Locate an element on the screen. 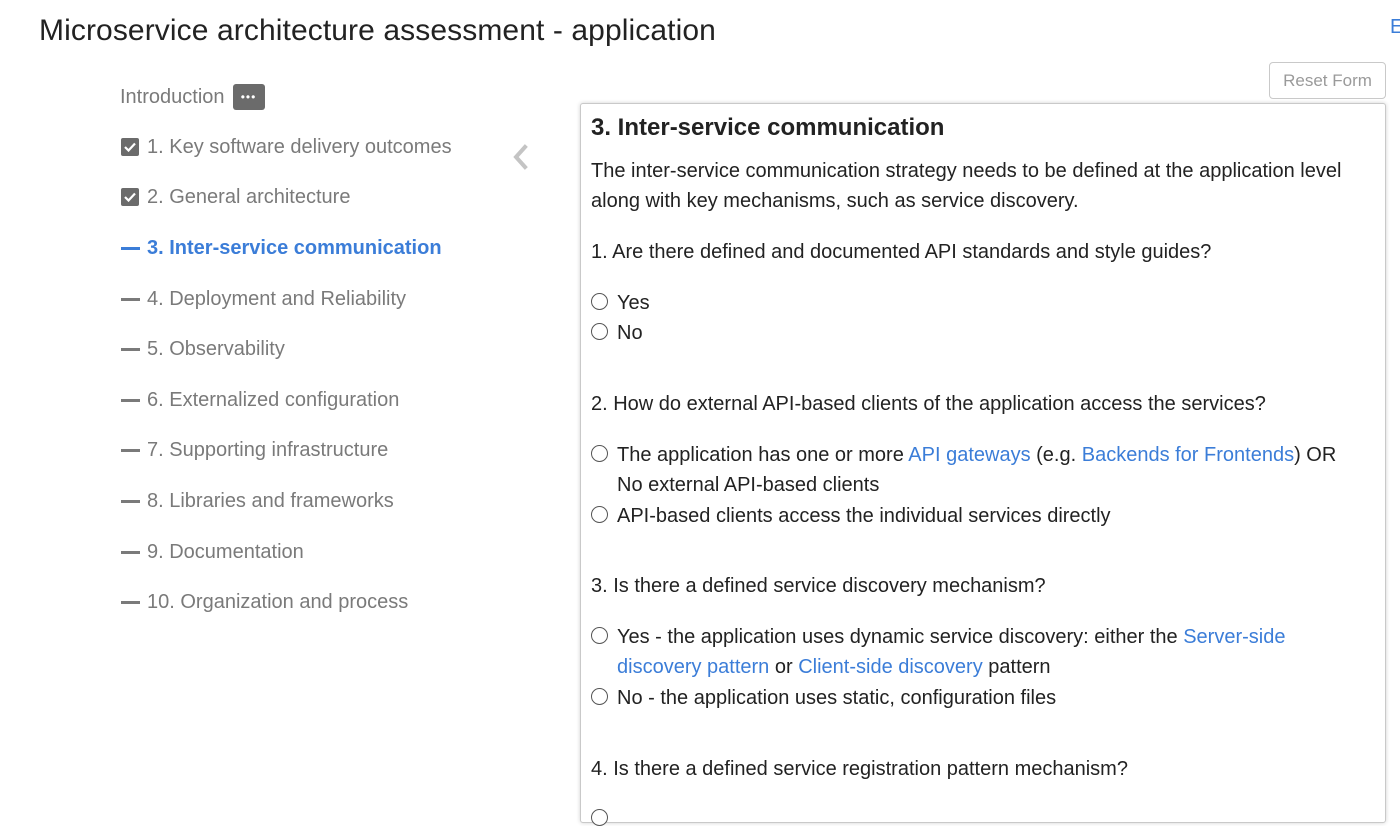  nav-item-general-architecture: 2. General architecture is located at coordinates (235, 197).